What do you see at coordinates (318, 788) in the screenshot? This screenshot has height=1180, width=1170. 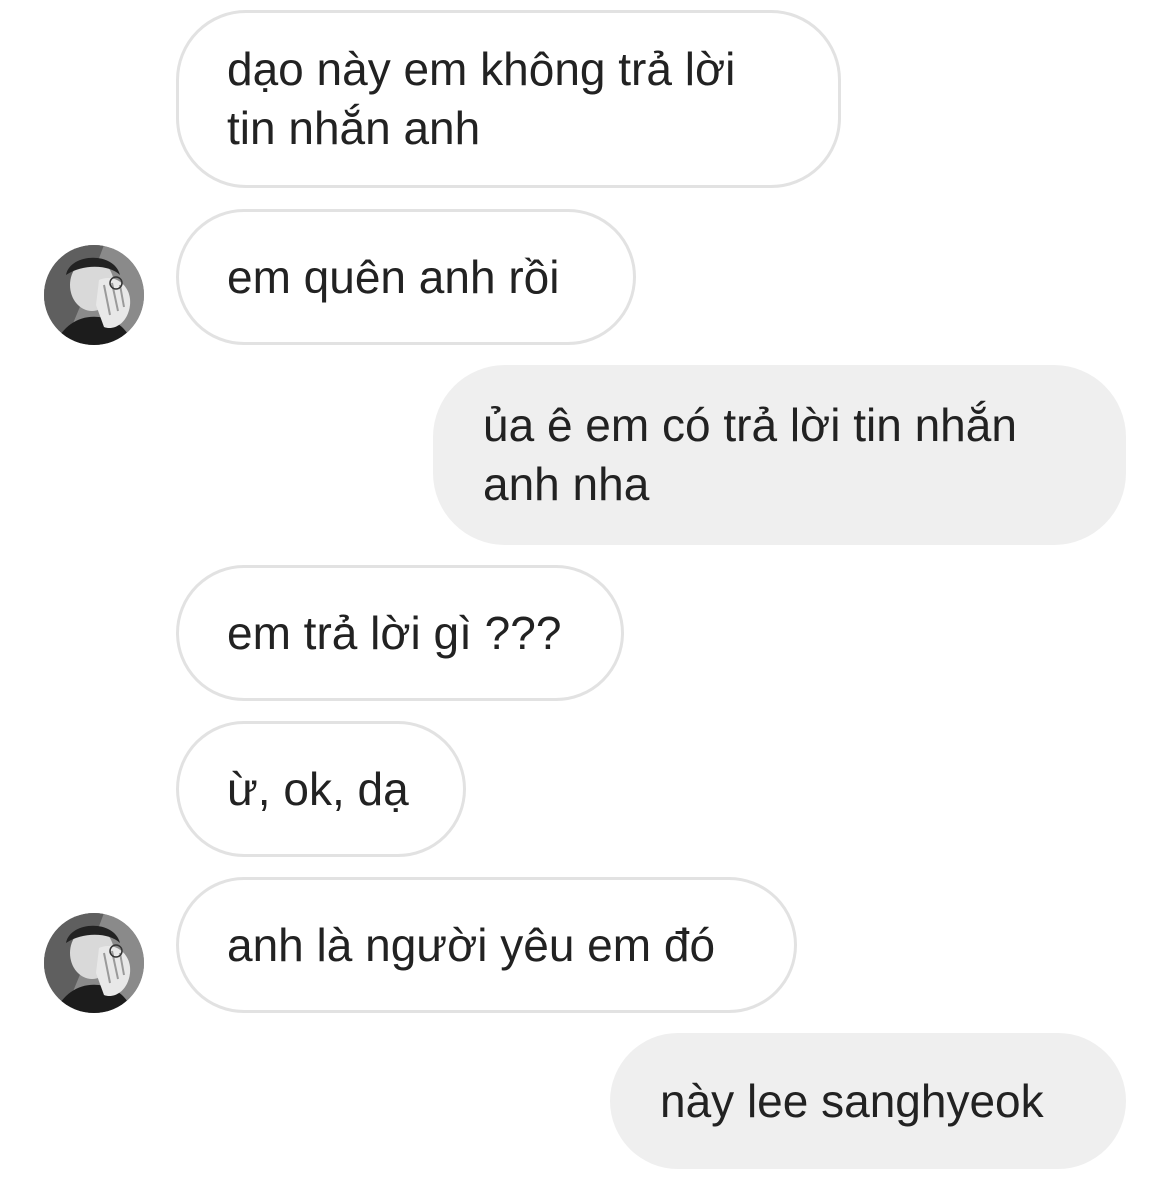 I see `message-text: ừ, ok, dạ` at bounding box center [318, 788].